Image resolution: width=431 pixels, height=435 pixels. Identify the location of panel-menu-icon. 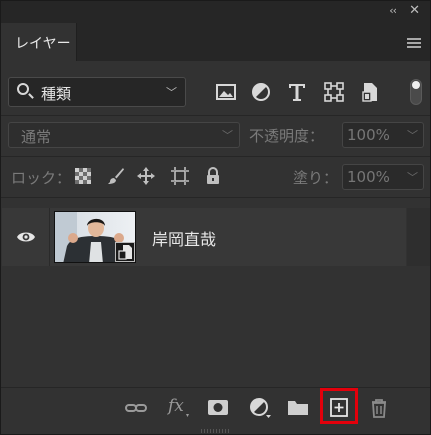
(414, 43).